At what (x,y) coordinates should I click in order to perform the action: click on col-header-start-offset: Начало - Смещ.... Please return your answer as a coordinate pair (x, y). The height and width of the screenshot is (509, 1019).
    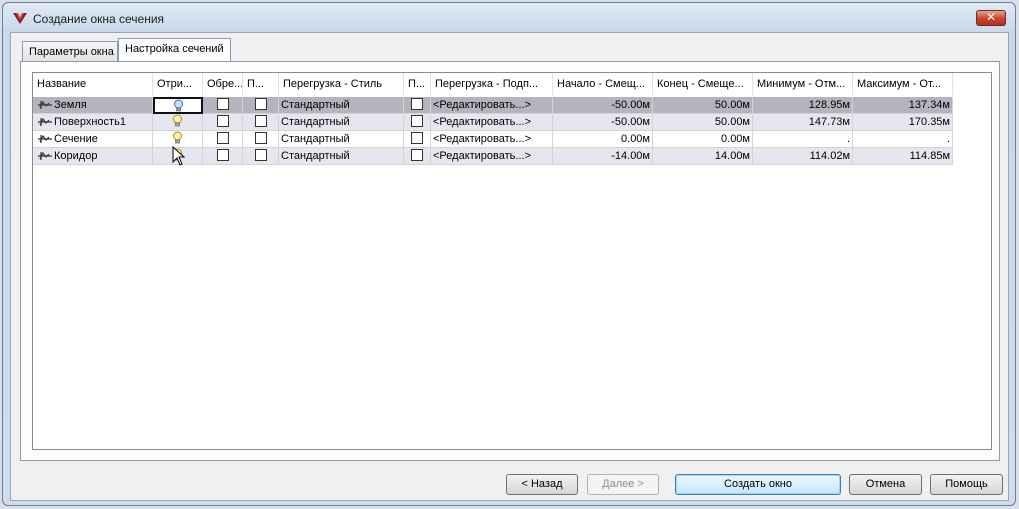
    Looking at the image, I should click on (603, 84).